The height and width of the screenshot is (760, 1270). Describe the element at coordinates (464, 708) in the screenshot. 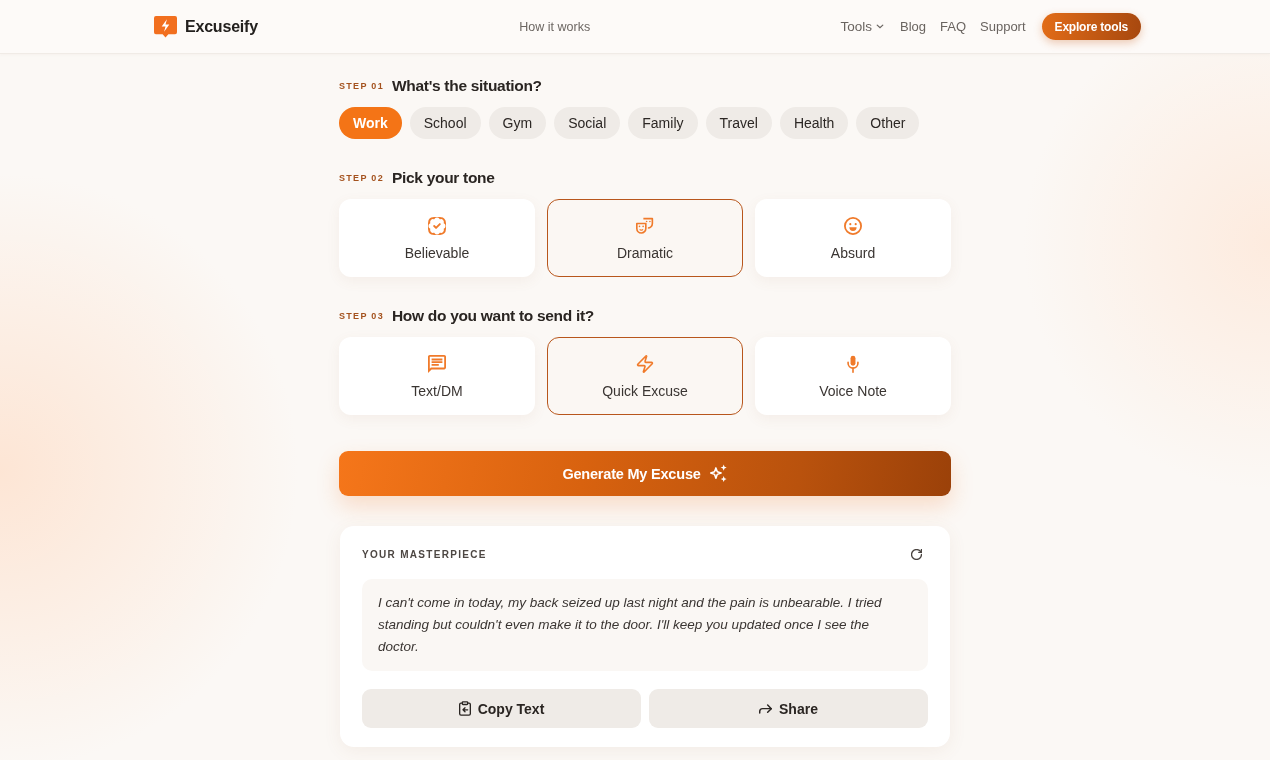

I see `clipboard-icon` at that location.